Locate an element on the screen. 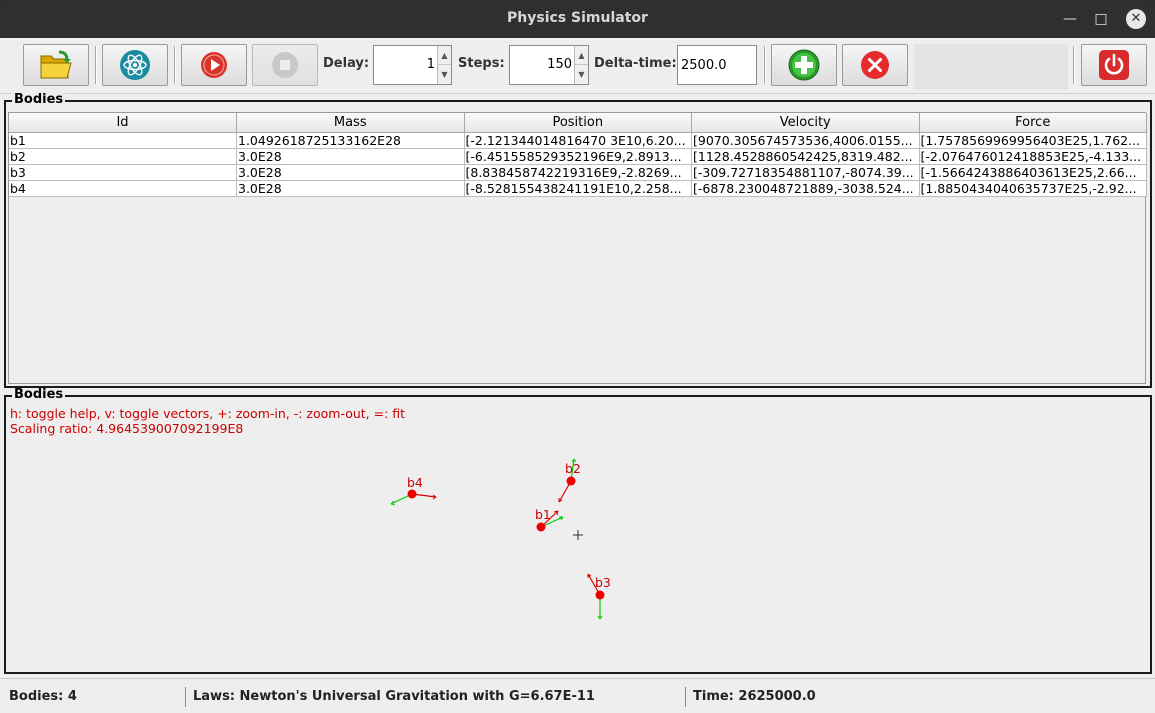  physics-laws-button is located at coordinates (135, 65).